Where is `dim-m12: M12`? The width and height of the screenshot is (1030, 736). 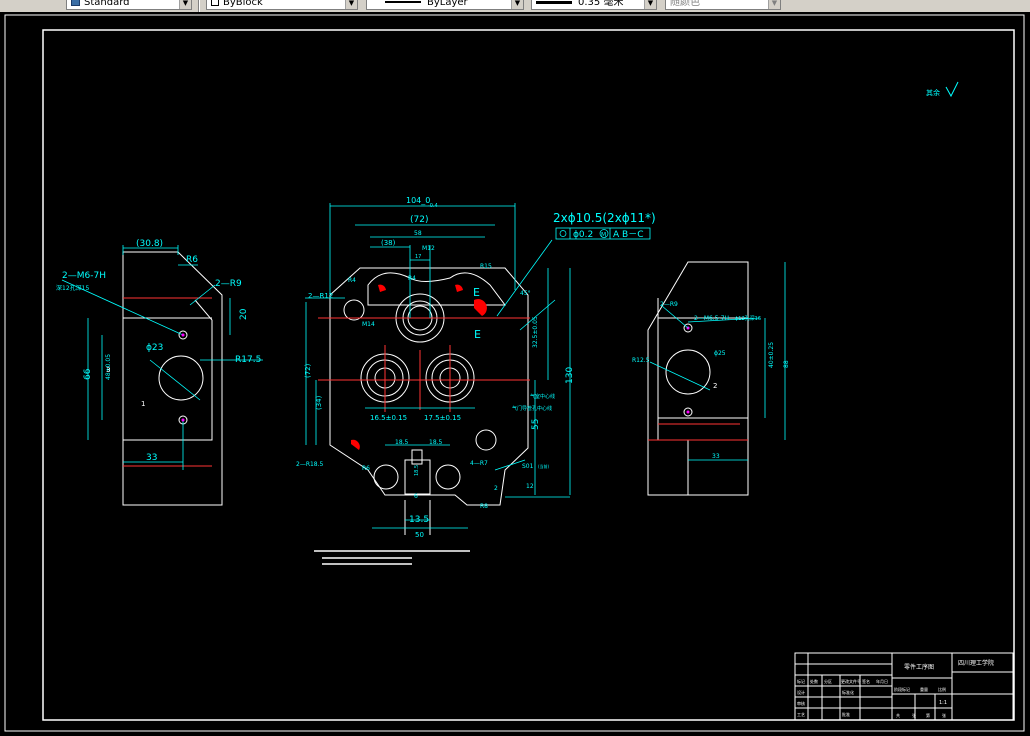 dim-m12: M12 is located at coordinates (428, 248).